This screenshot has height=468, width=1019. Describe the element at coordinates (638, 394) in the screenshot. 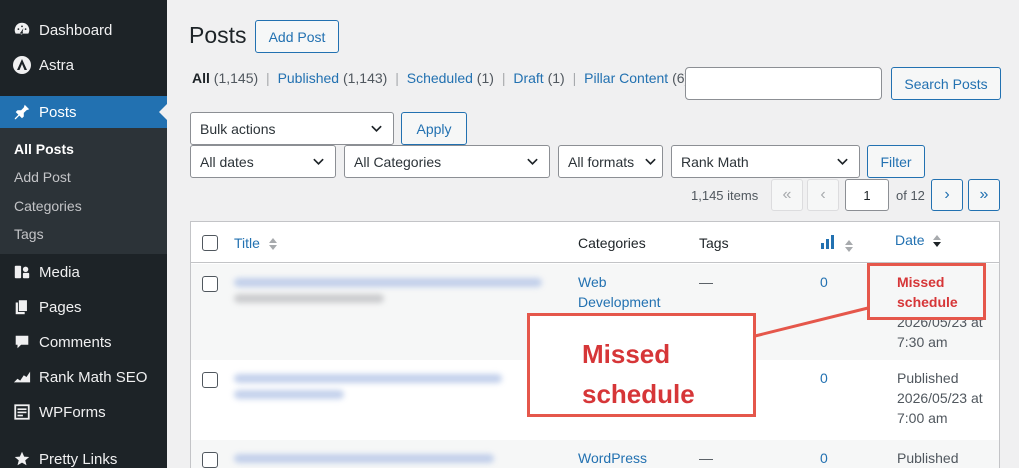

I see `annotation-line: schedule` at that location.